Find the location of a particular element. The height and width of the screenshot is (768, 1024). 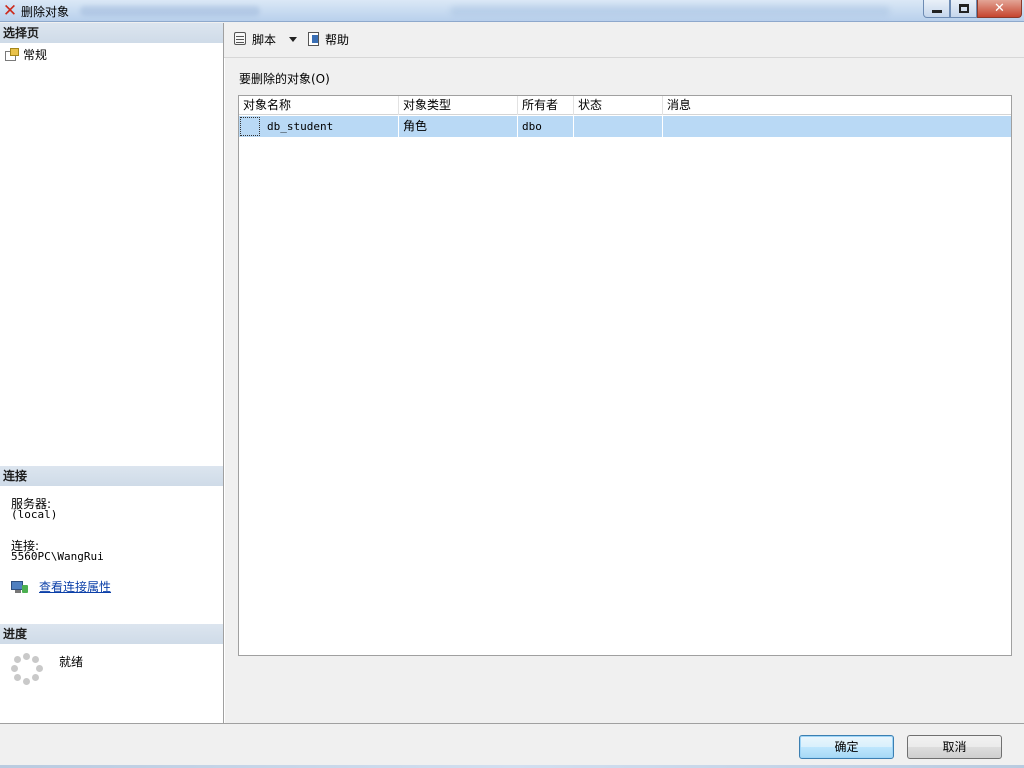

minimize-icon is located at coordinates (937, 11).